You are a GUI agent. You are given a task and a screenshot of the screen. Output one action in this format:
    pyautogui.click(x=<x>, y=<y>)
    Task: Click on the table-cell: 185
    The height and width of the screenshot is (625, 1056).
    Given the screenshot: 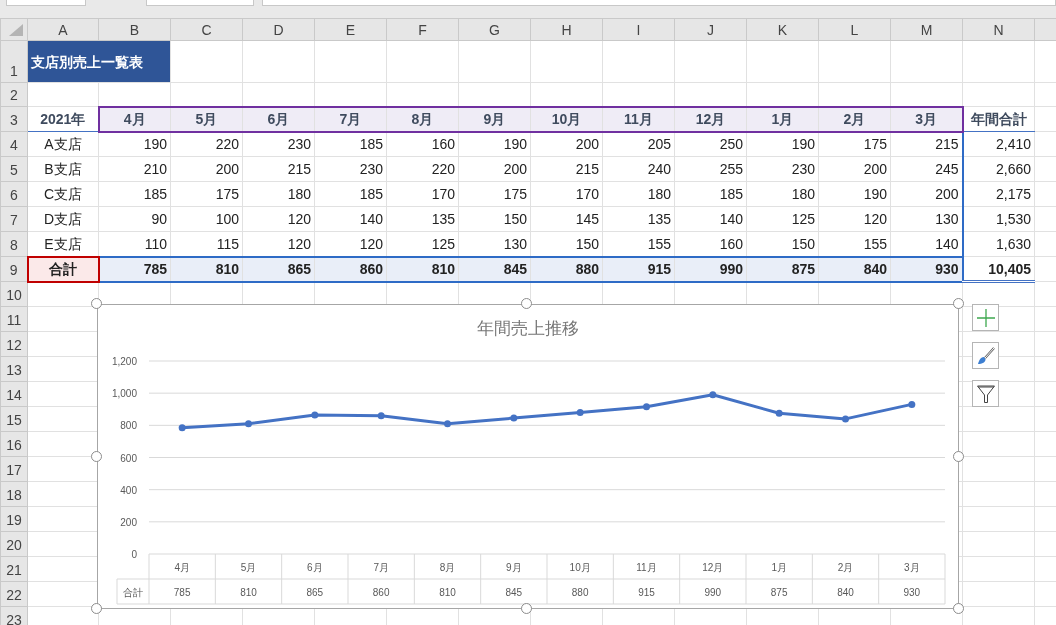 What is the action you would take?
    pyautogui.click(x=710, y=194)
    